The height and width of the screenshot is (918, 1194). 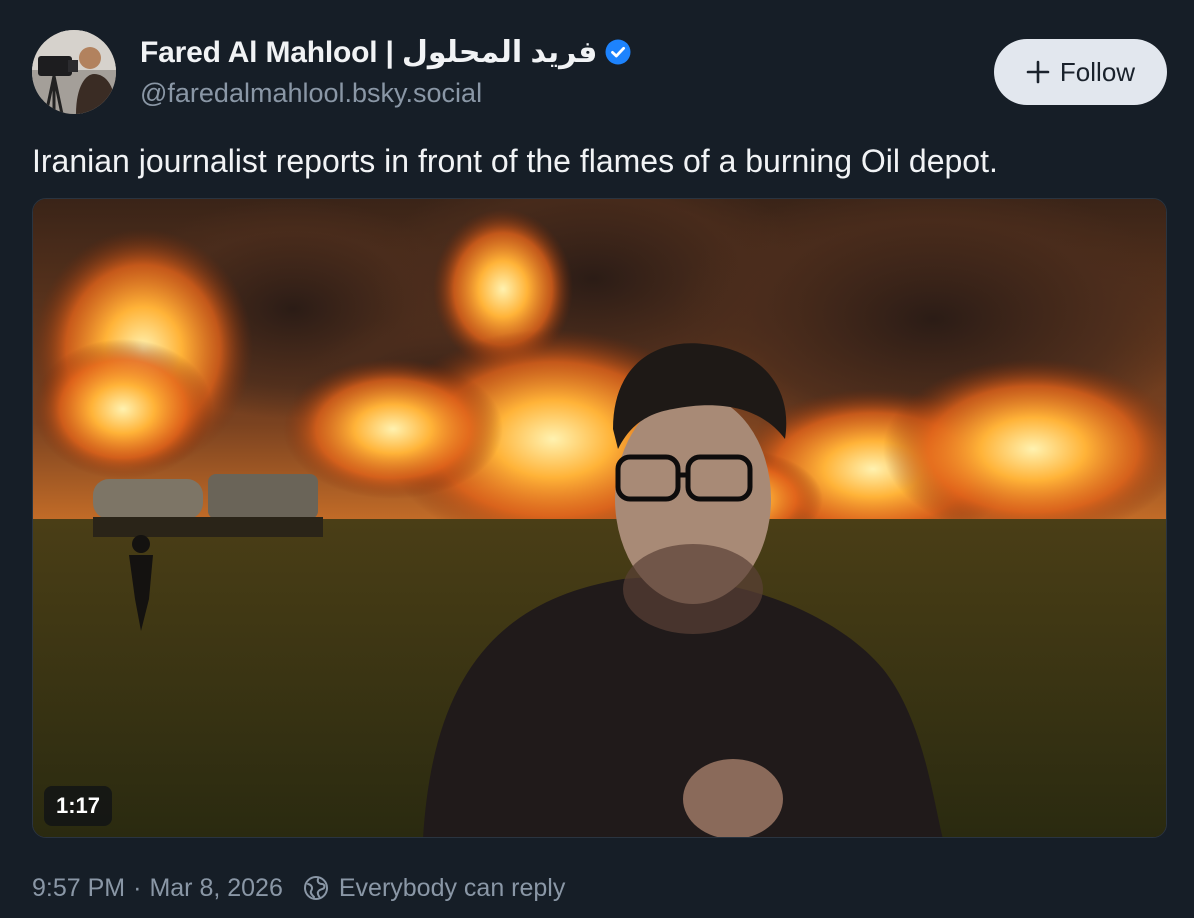 I want to click on author-name-row: Fared Al Mahlool | فريد المحلول, so click(x=385, y=52).